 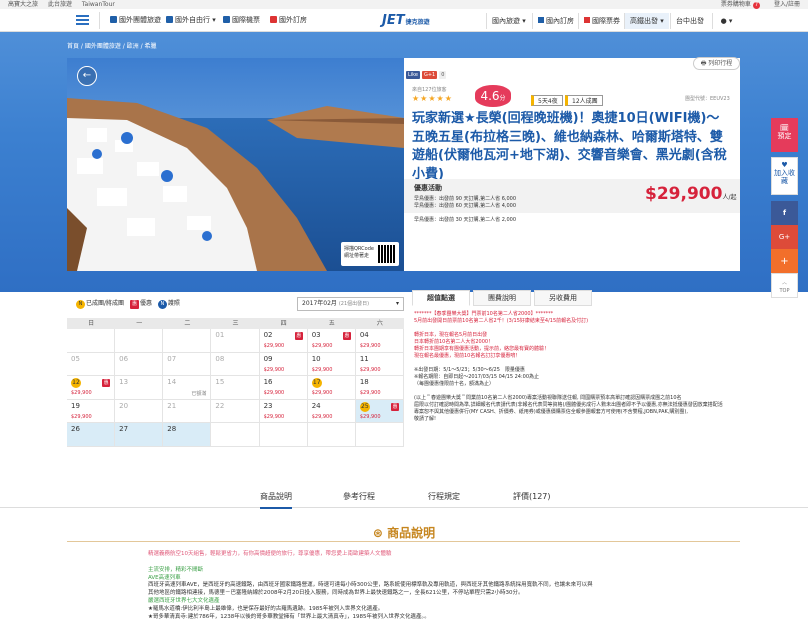 I want to click on calendar-week: 05 06 07 08 09 $29,900 10 $29,900 11 $29,900, so click(x=235, y=364).